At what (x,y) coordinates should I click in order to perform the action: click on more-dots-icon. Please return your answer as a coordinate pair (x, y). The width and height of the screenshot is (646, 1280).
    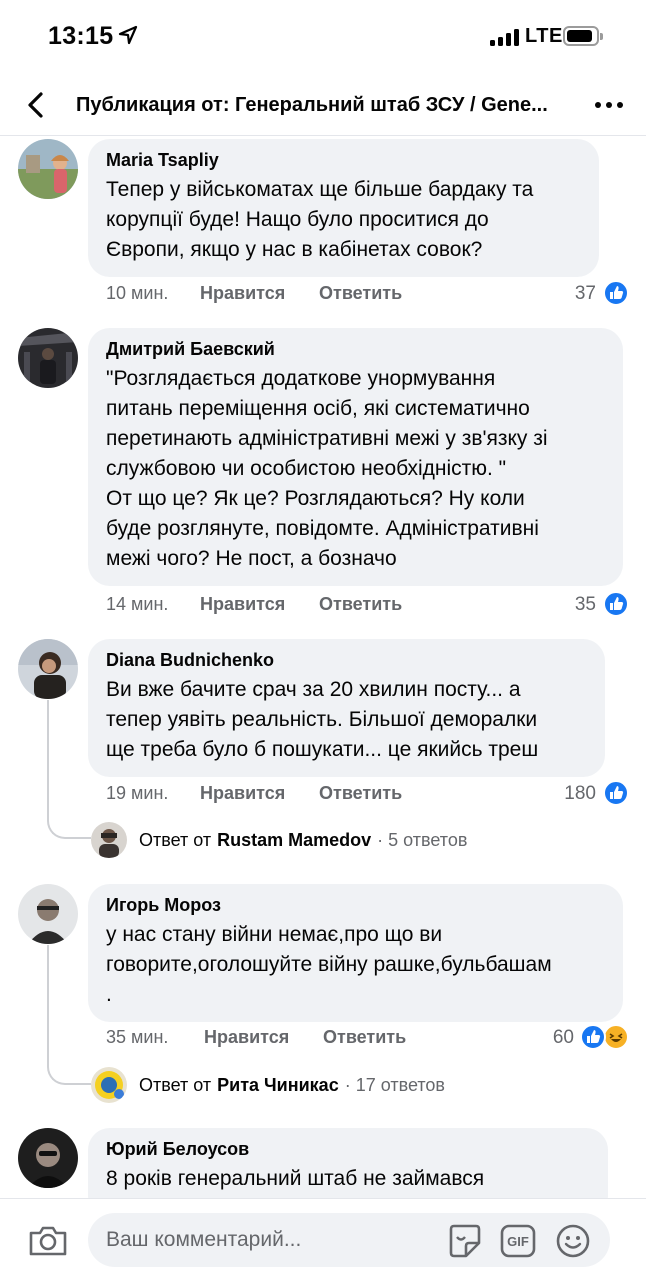
    Looking at the image, I should click on (609, 105).